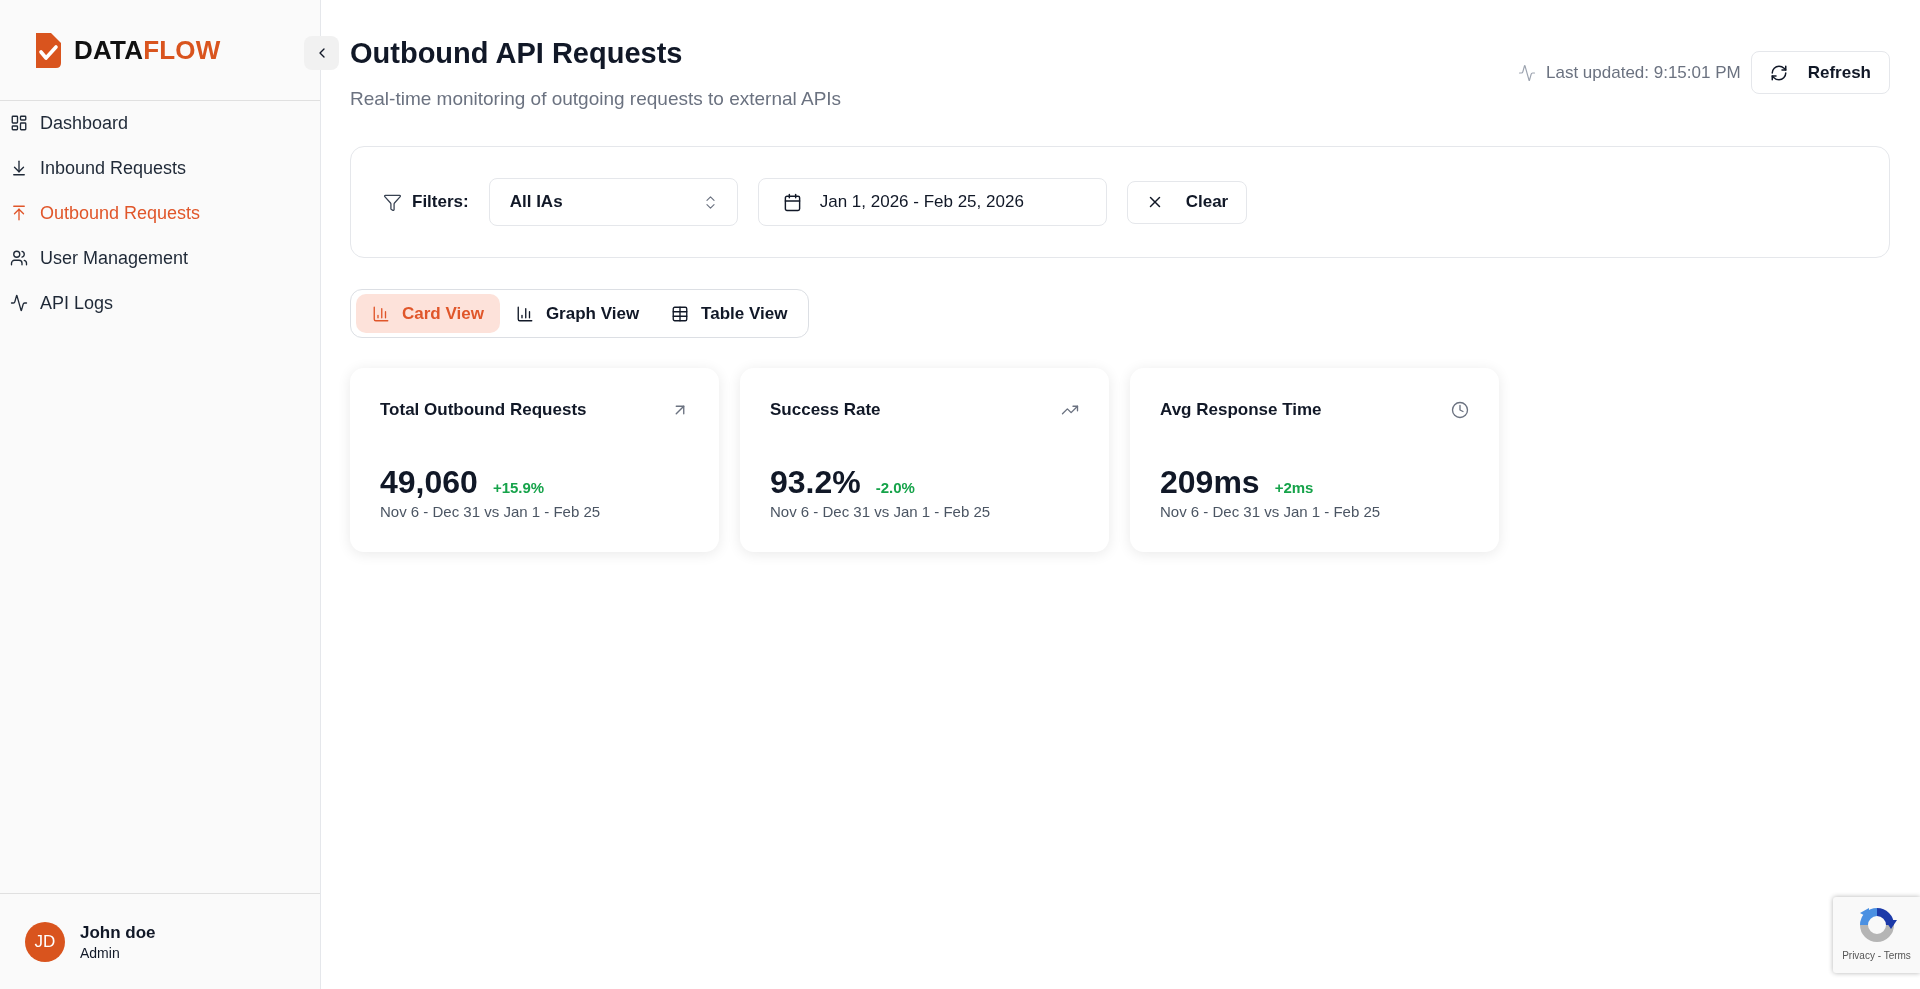 This screenshot has height=989, width=1920. I want to click on stat-value: 209ms, so click(1210, 482).